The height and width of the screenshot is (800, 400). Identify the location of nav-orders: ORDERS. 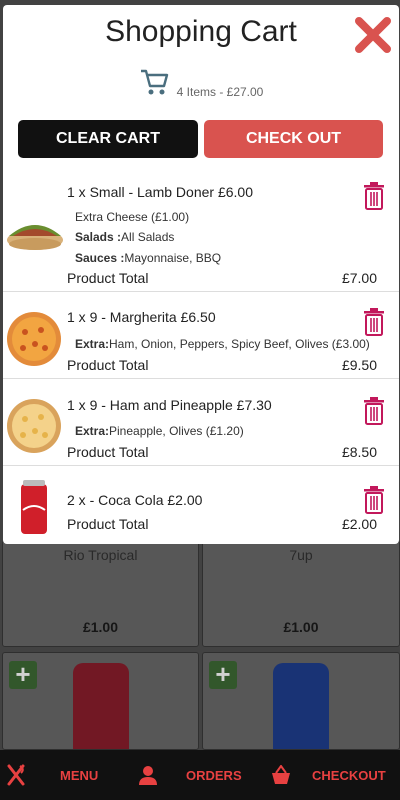
(190, 775).